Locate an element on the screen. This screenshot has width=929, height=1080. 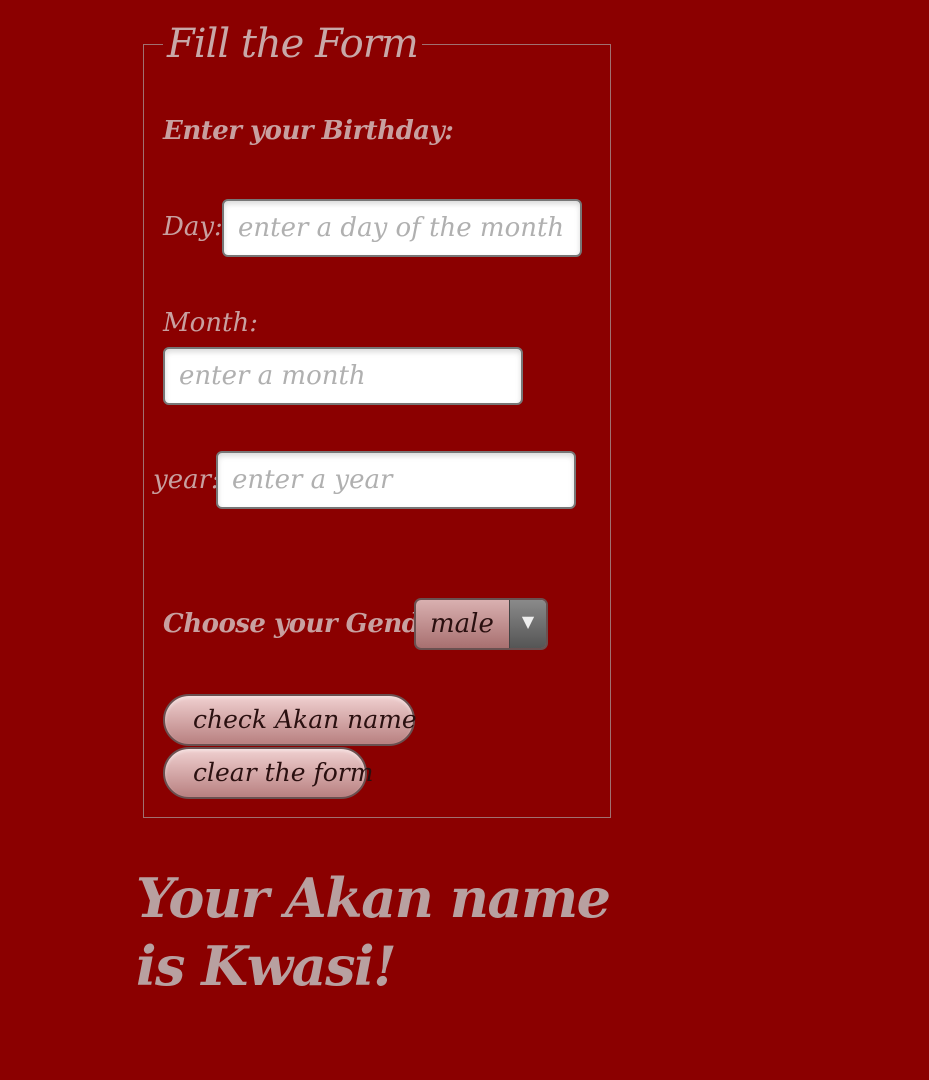
month-input: enter a month is located at coordinates (343, 376).